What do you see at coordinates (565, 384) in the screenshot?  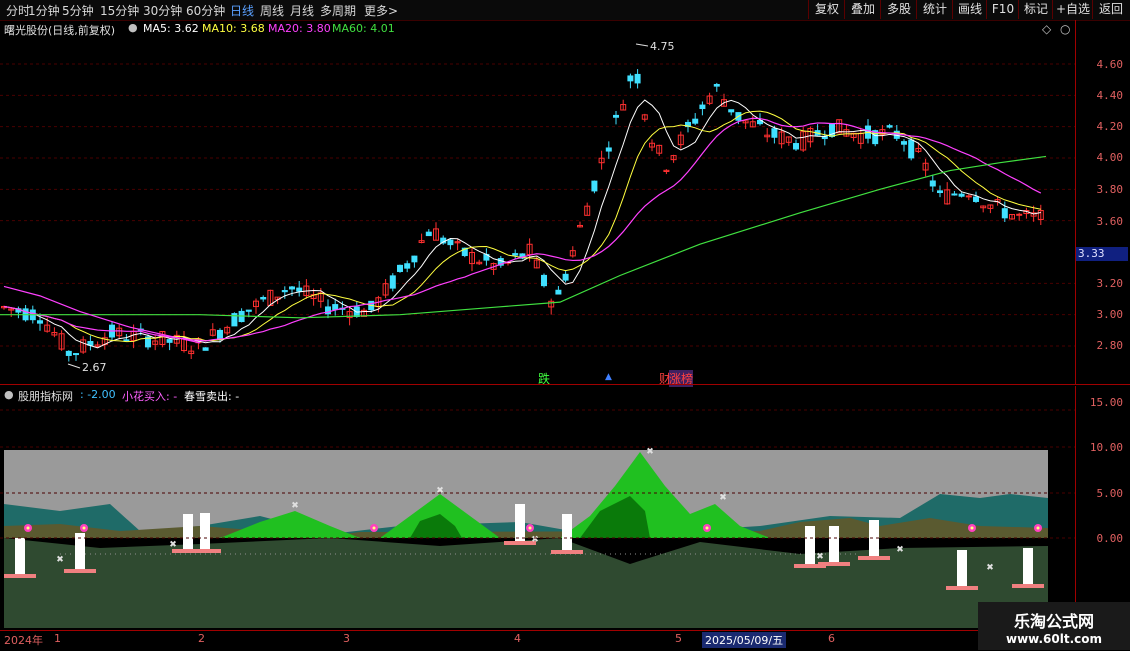 I see `panel-divider` at bounding box center [565, 384].